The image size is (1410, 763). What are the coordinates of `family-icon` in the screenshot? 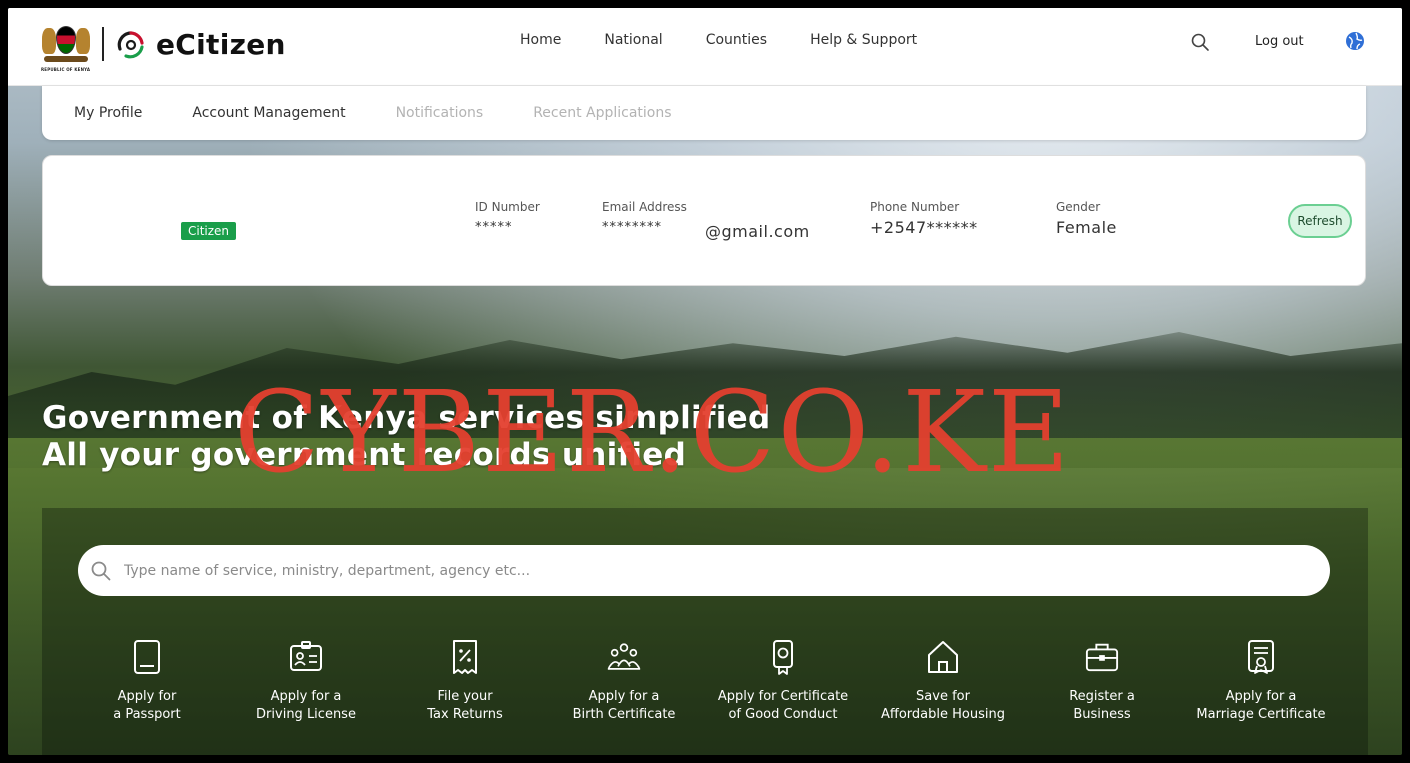 It's located at (624, 656).